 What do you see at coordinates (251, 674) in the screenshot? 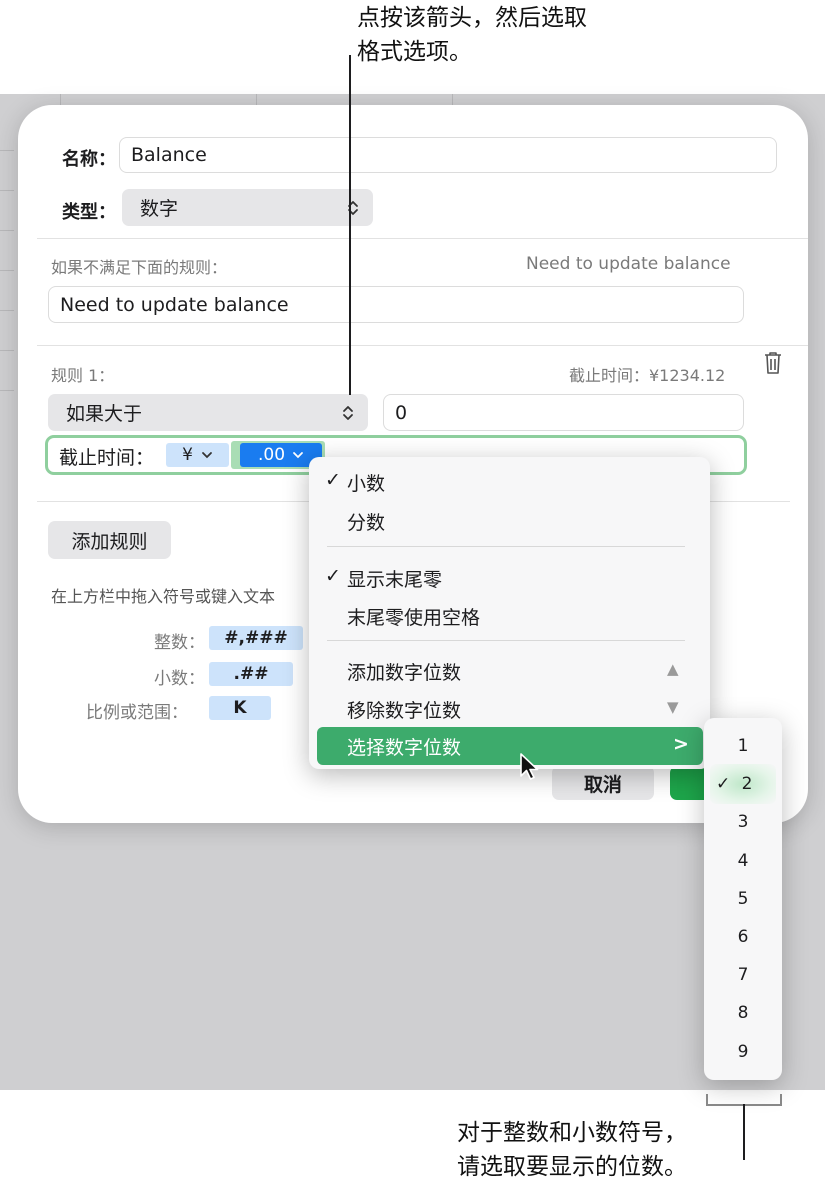
I see `decimal-symbol-token: .##` at bounding box center [251, 674].